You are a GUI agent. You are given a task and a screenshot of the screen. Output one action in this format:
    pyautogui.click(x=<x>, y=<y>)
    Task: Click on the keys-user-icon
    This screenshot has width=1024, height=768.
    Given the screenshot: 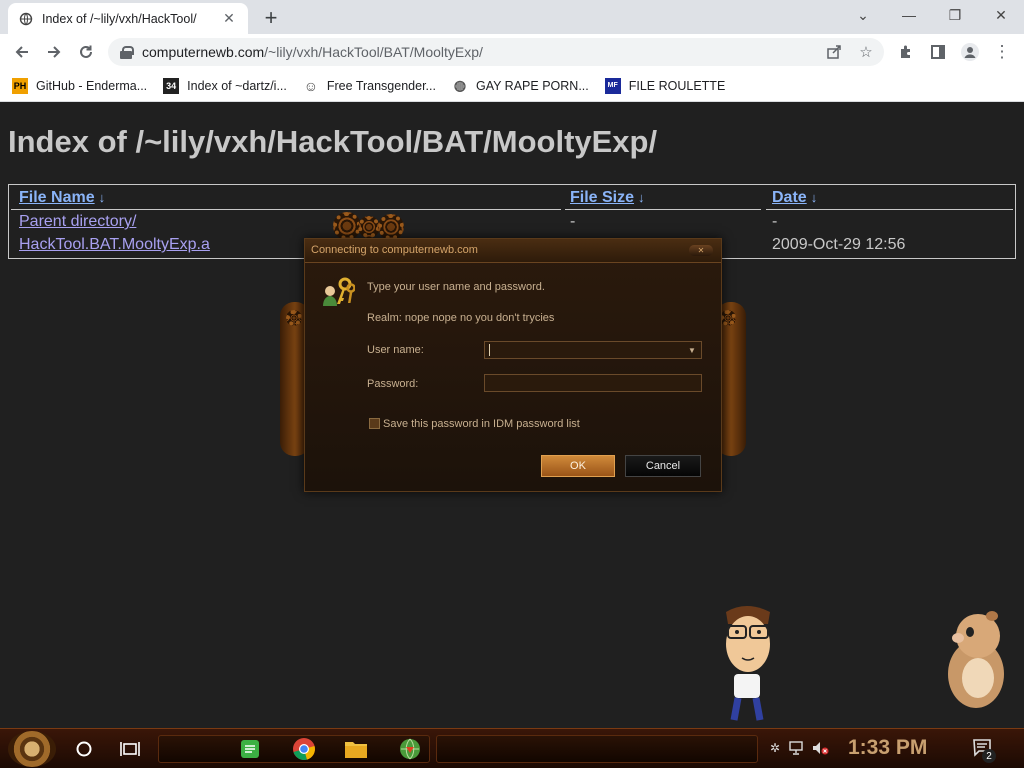 What is the action you would take?
    pyautogui.click(x=338, y=292)
    